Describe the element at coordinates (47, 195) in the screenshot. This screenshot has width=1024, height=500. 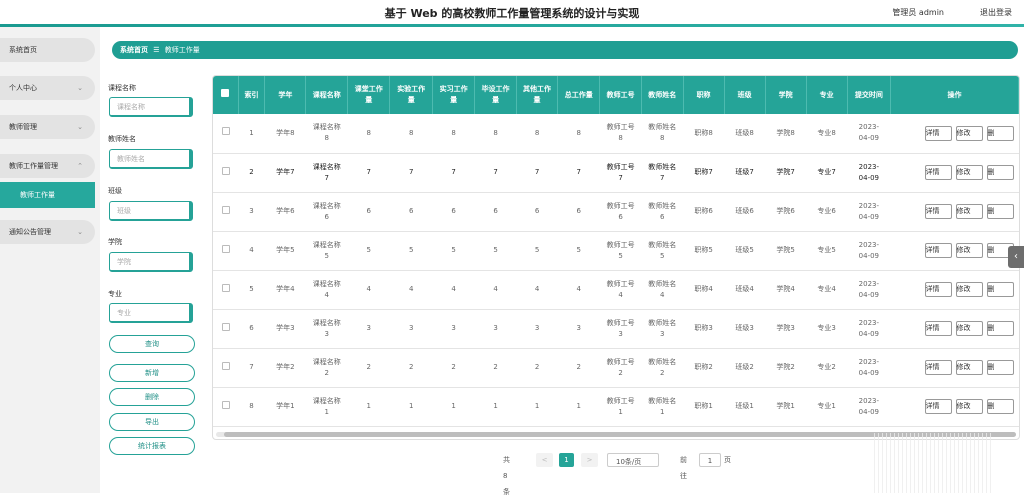
I see `sidebar-subitem-teacher-workload: 教师工作量` at that location.